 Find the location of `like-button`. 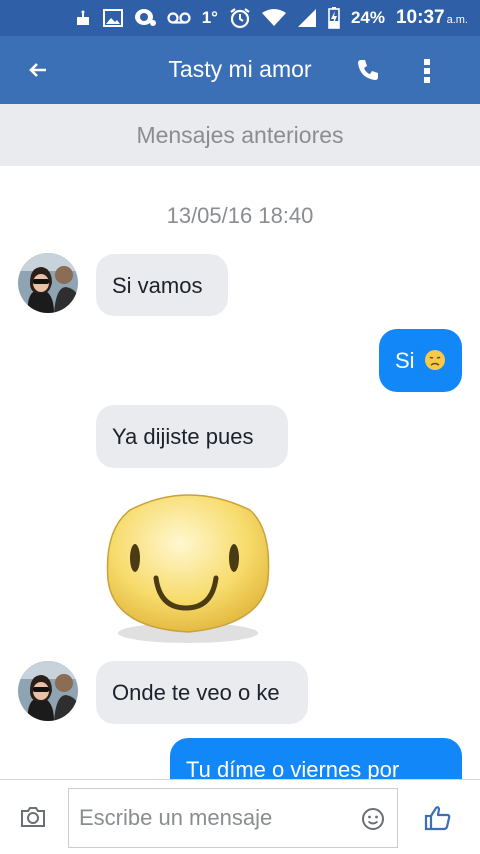

like-button is located at coordinates (438, 818).